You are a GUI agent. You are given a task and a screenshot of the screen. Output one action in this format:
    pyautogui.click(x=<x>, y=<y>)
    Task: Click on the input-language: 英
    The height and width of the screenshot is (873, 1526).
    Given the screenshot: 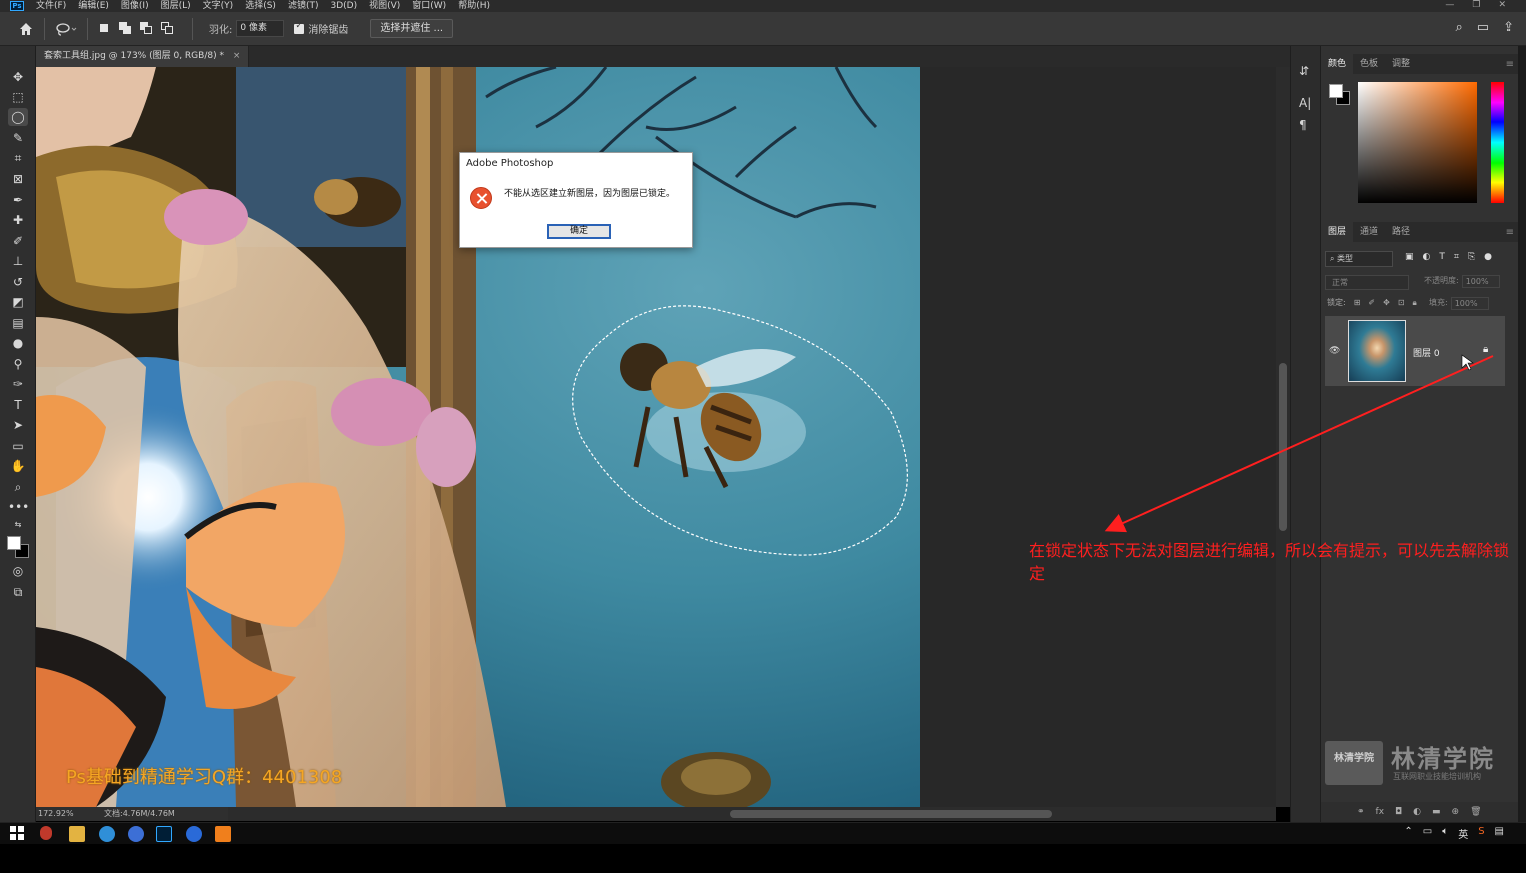 What is the action you would take?
    pyautogui.click(x=1463, y=833)
    